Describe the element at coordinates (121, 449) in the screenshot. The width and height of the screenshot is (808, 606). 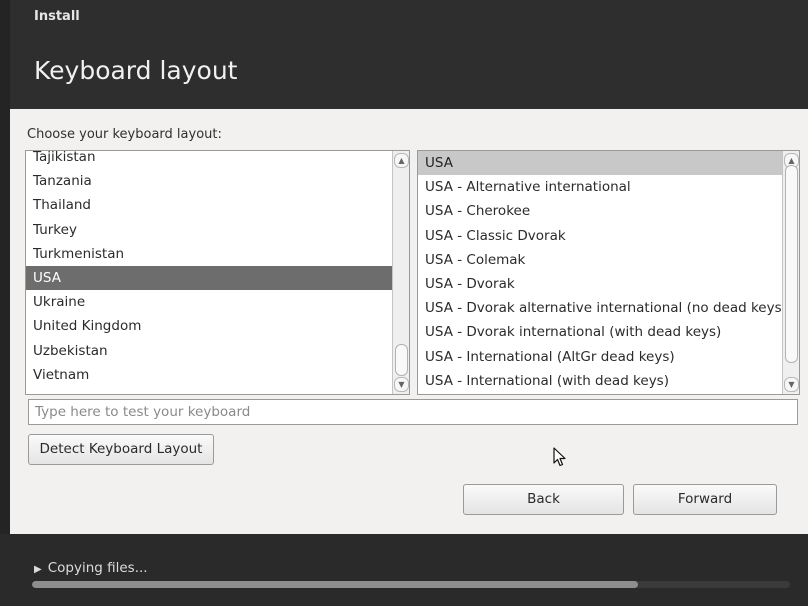
I see `detect-layout-button: Detect Keyboard Layout` at that location.